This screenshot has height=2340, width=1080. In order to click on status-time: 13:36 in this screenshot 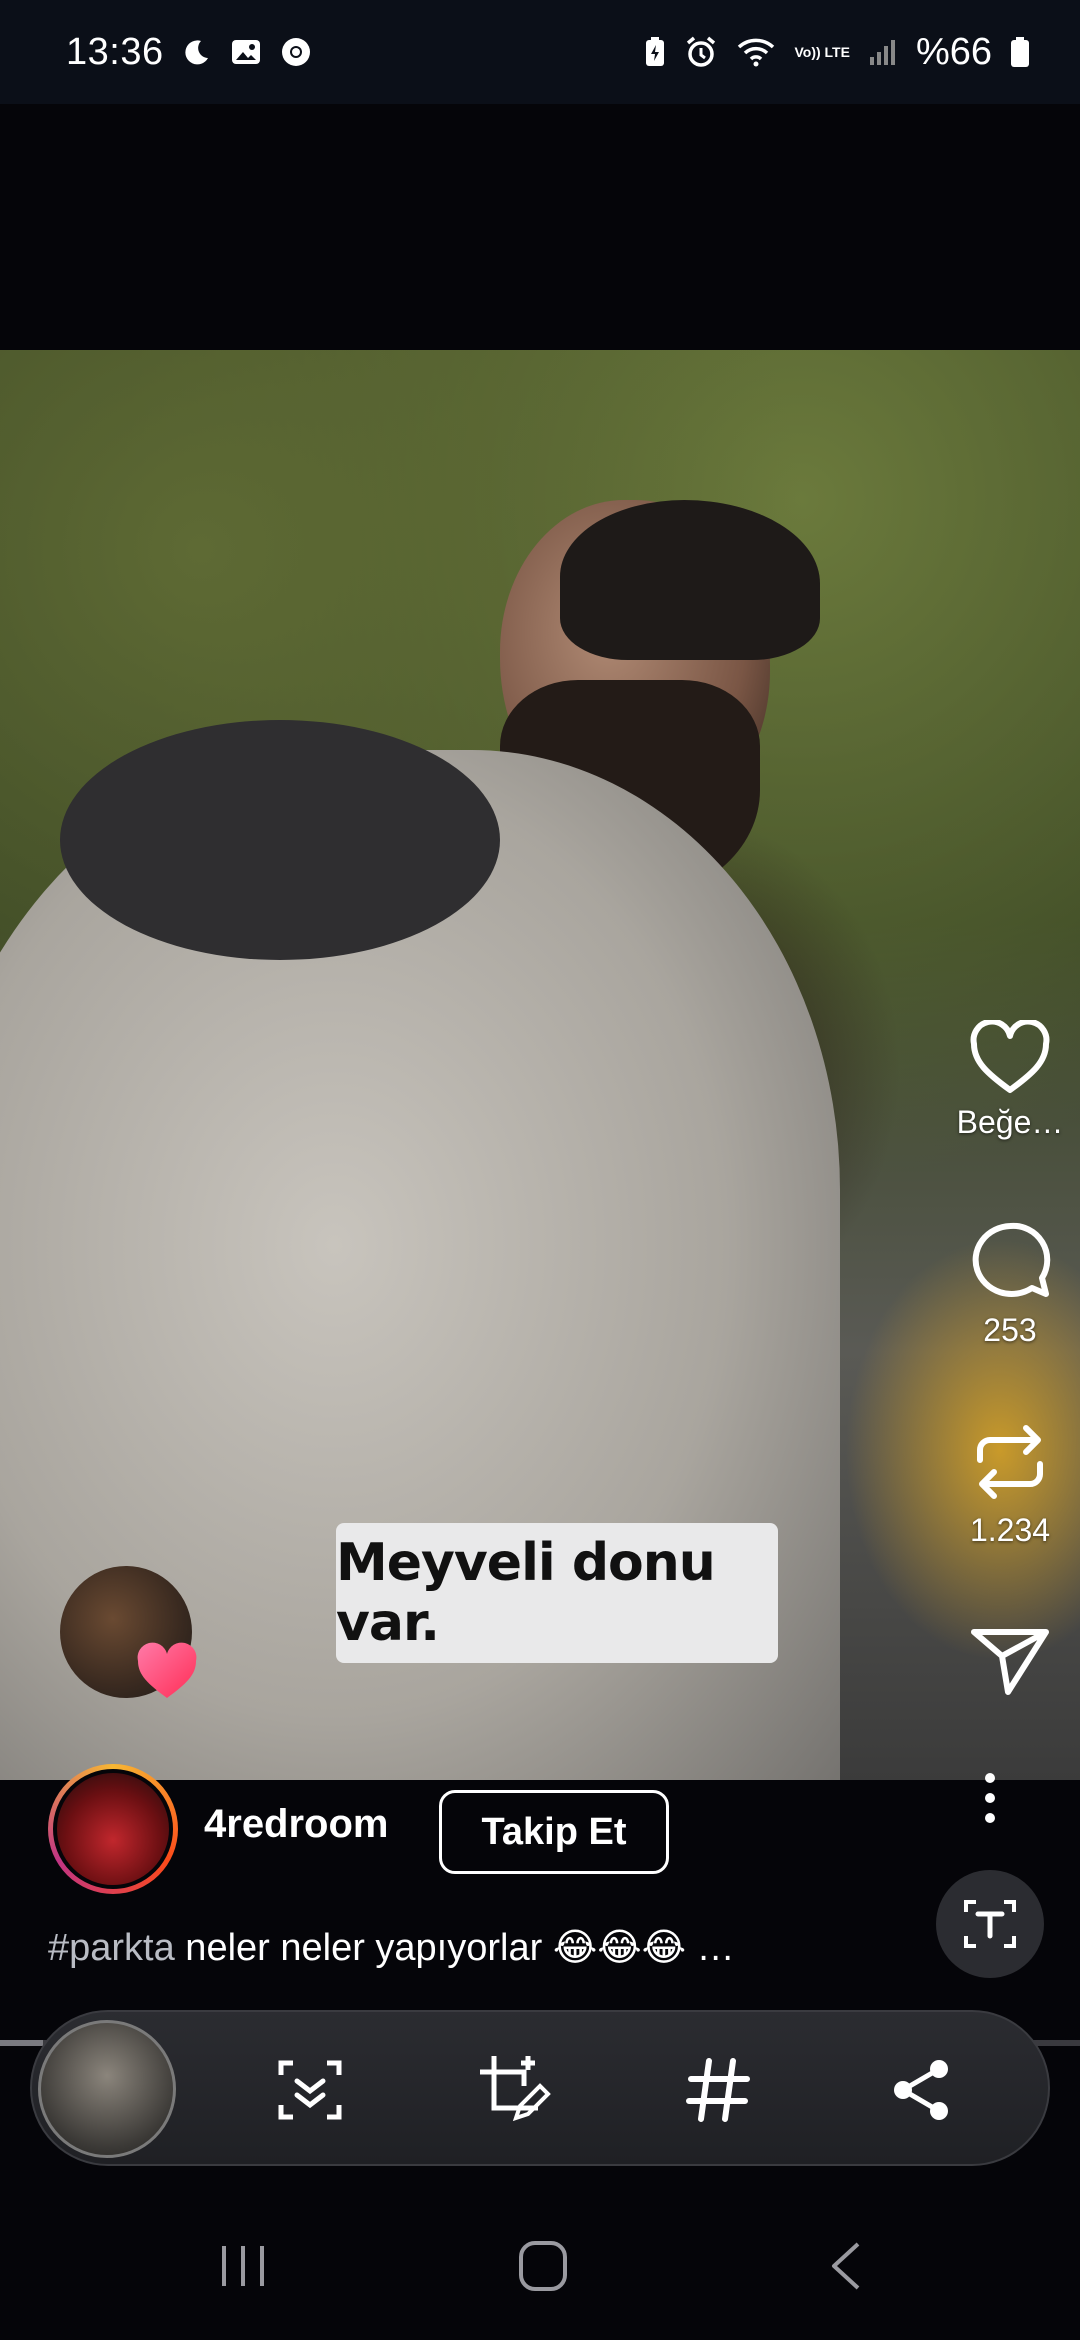, I will do `click(115, 51)`.